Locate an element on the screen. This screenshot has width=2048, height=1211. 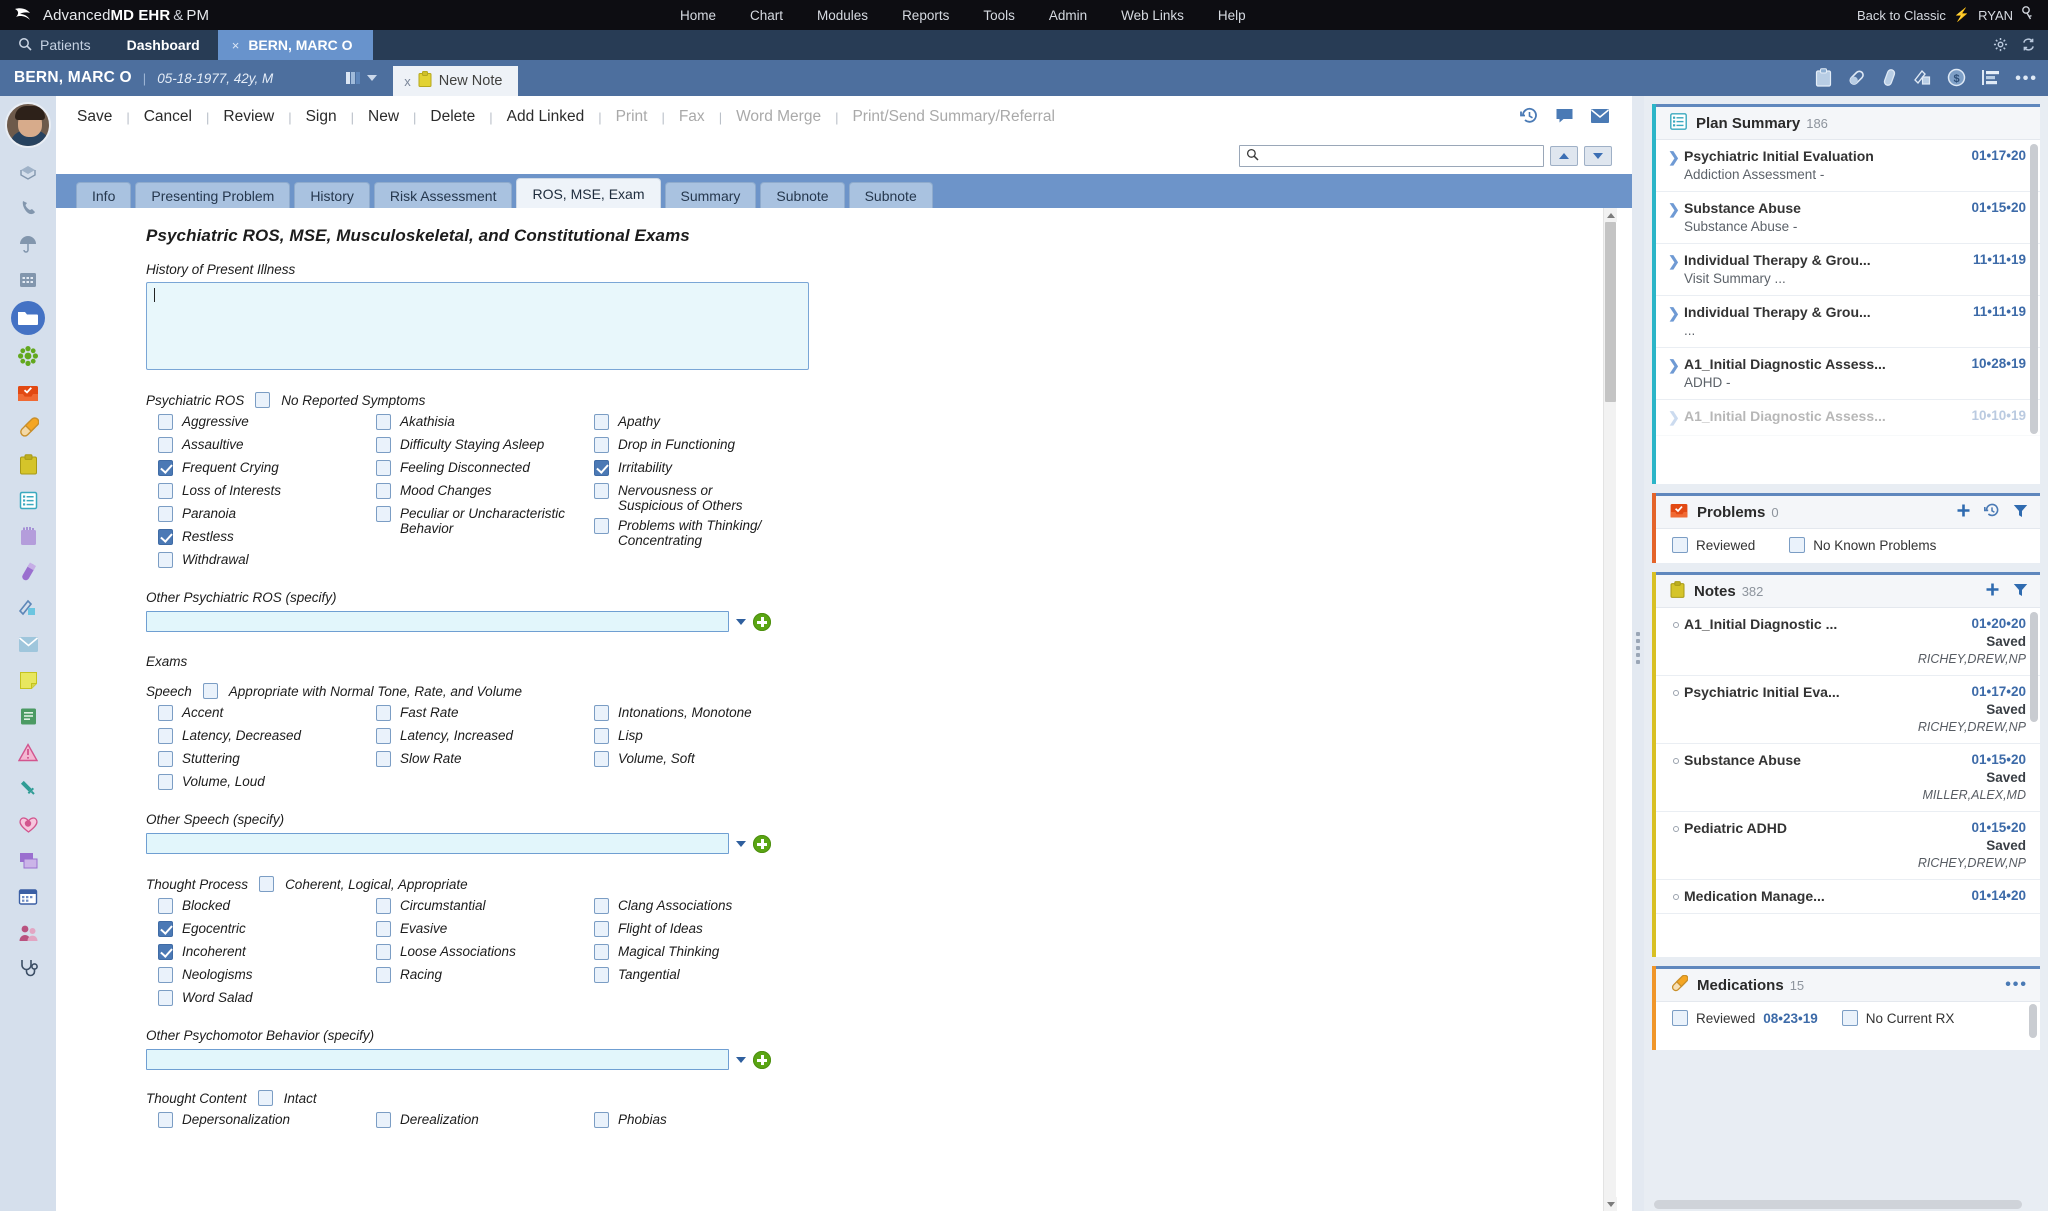
rail-referrals-icon is located at coordinates (28, 932).